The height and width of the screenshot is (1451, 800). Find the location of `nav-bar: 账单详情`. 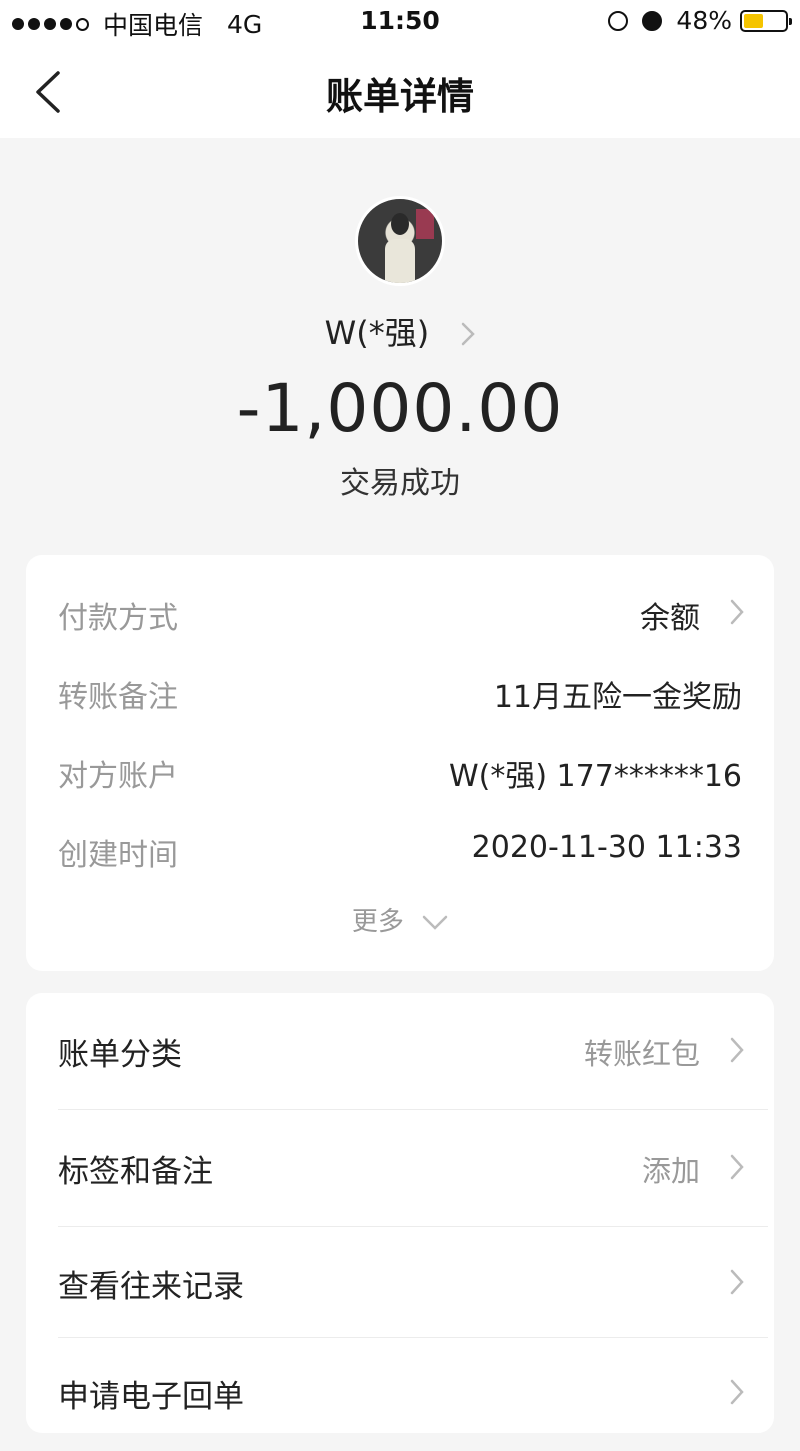

nav-bar: 账单详情 is located at coordinates (400, 91).